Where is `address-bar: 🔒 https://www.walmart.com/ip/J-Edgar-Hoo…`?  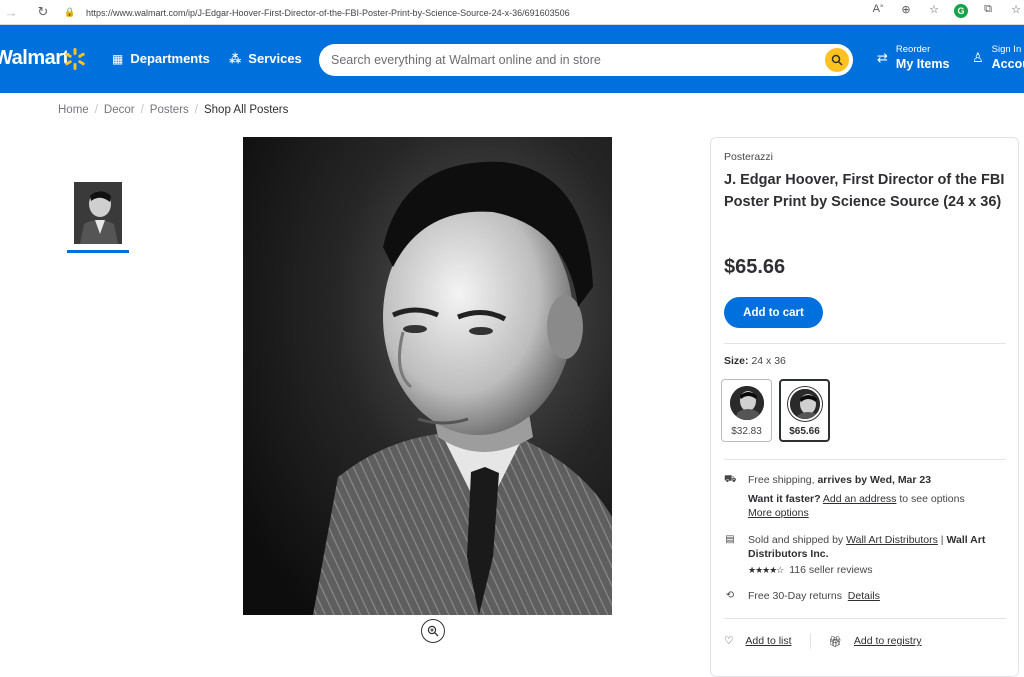
address-bar: 🔒 https://www.walmart.com/ip/J-Edgar-Hoo… is located at coordinates (466, 12).